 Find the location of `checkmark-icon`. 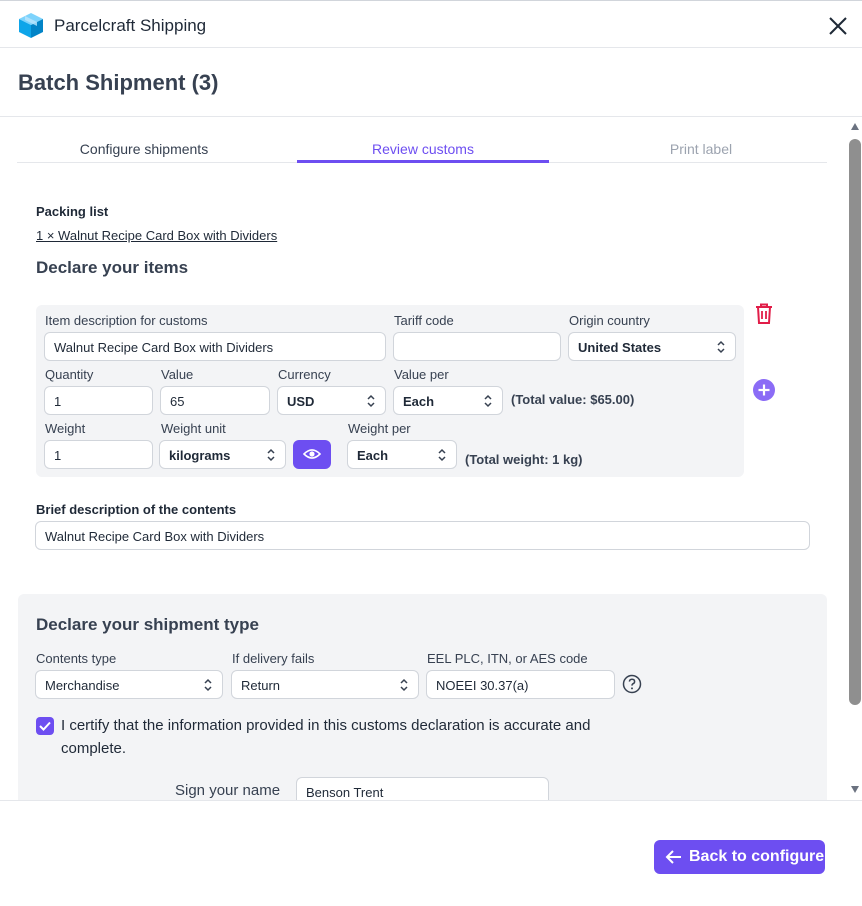

checkmark-icon is located at coordinates (45, 726).